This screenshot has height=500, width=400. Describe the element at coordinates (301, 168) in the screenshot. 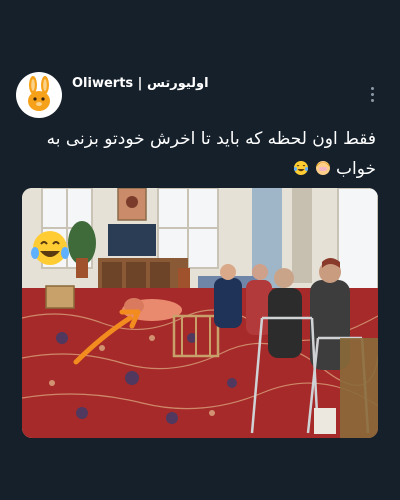

I see `face-with-tears-of-joy-icon` at that location.